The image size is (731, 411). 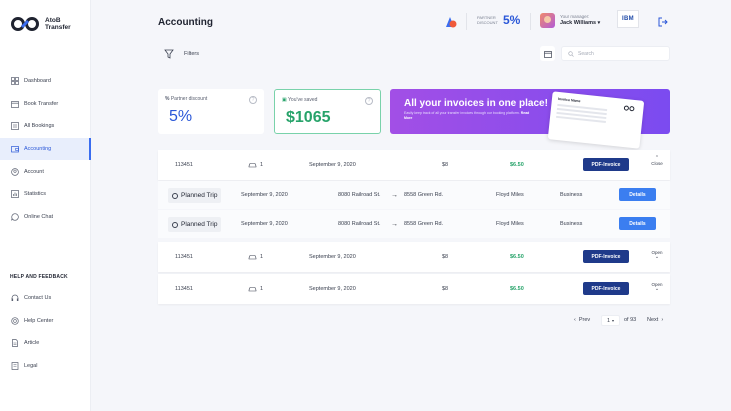 I want to click on partner-discount-label: PARTNER DISCOUNT, so click(x=487, y=20).